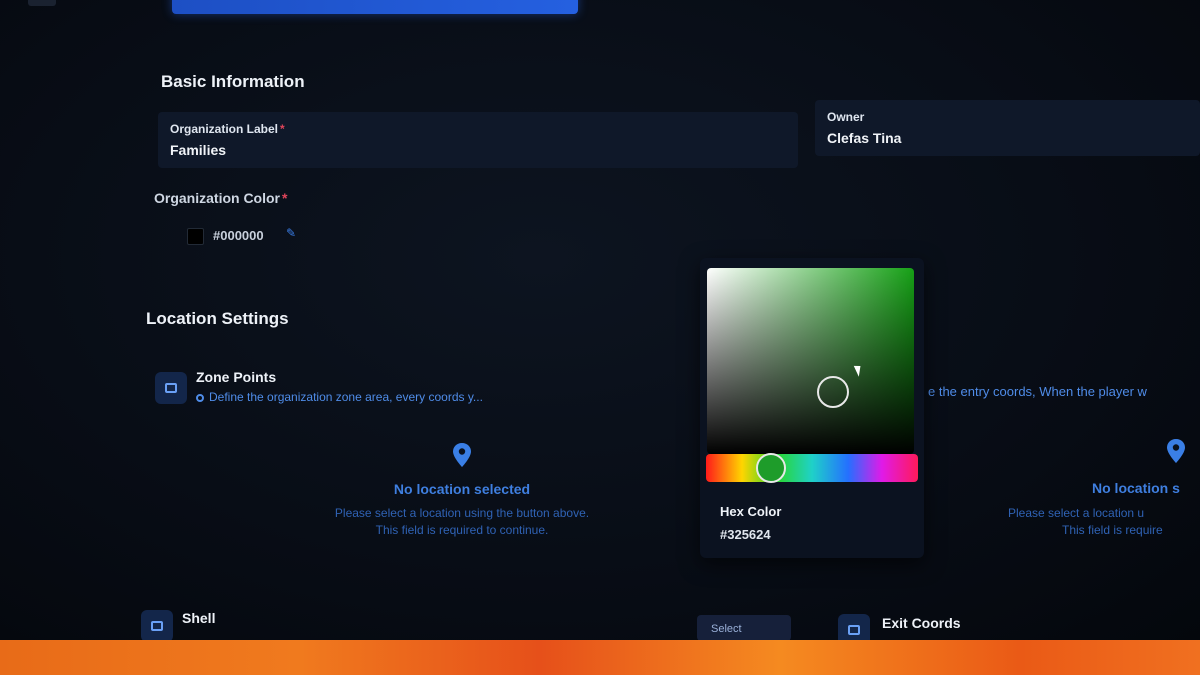 Image resolution: width=1200 pixels, height=675 pixels. What do you see at coordinates (195, 236) in the screenshot?
I see `color-swatch` at bounding box center [195, 236].